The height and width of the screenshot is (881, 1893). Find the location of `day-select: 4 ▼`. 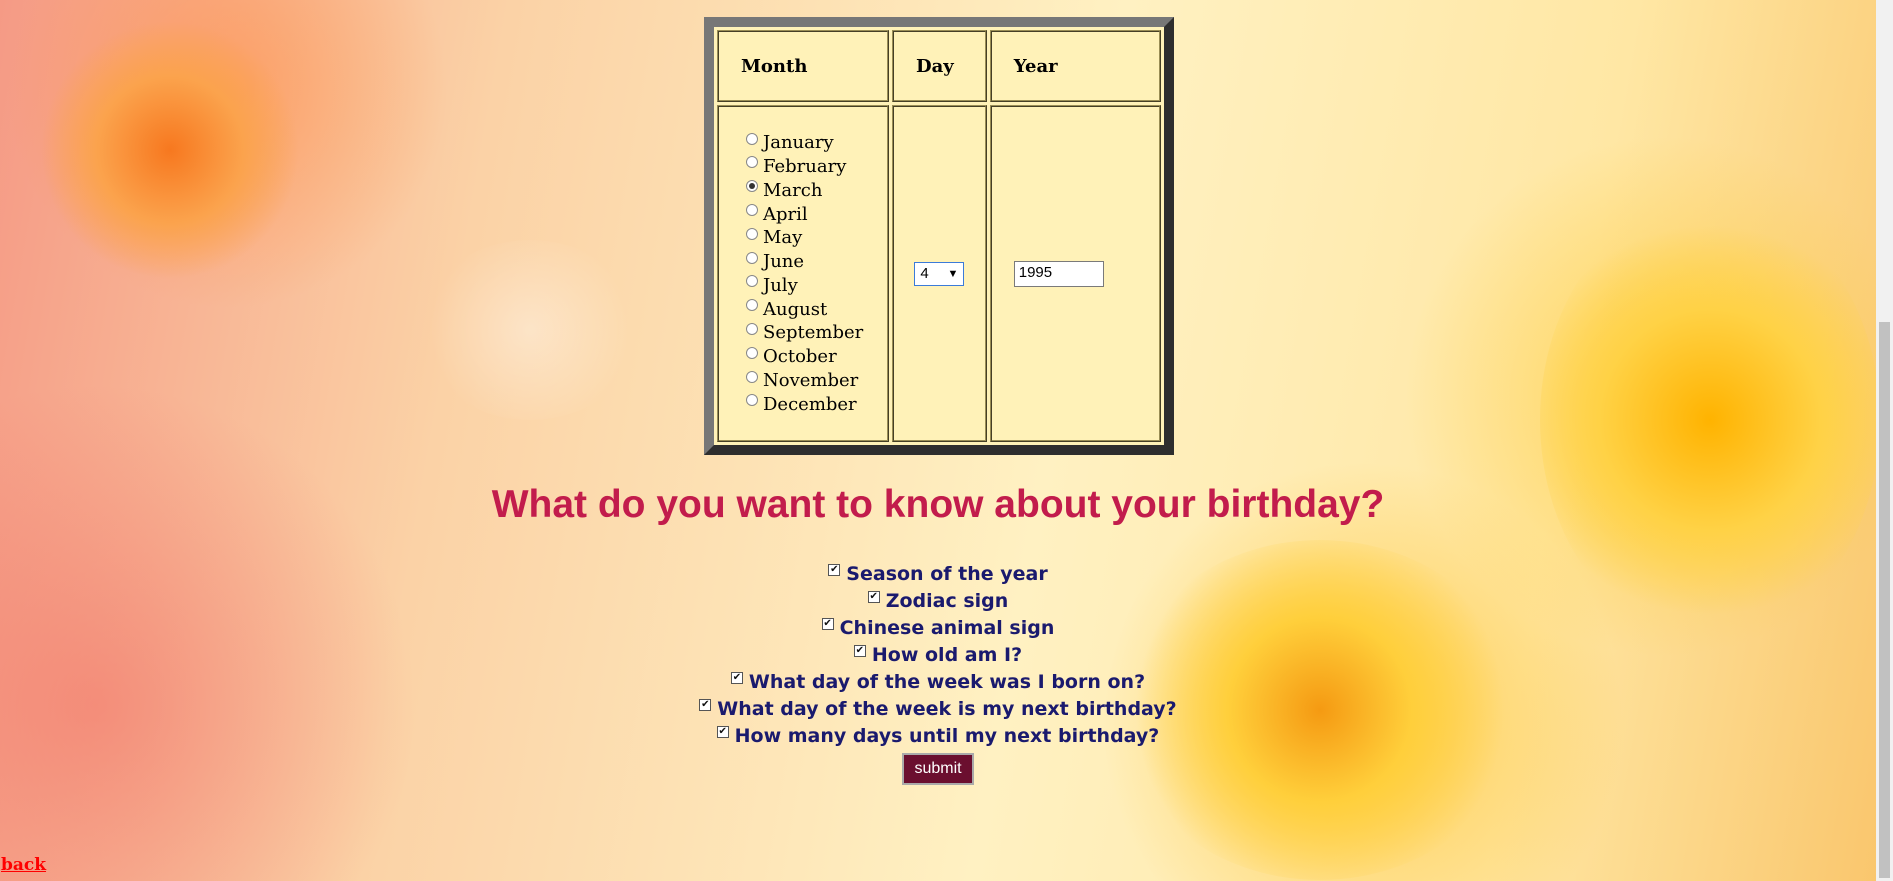

day-select: 4 ▼ is located at coordinates (939, 273).